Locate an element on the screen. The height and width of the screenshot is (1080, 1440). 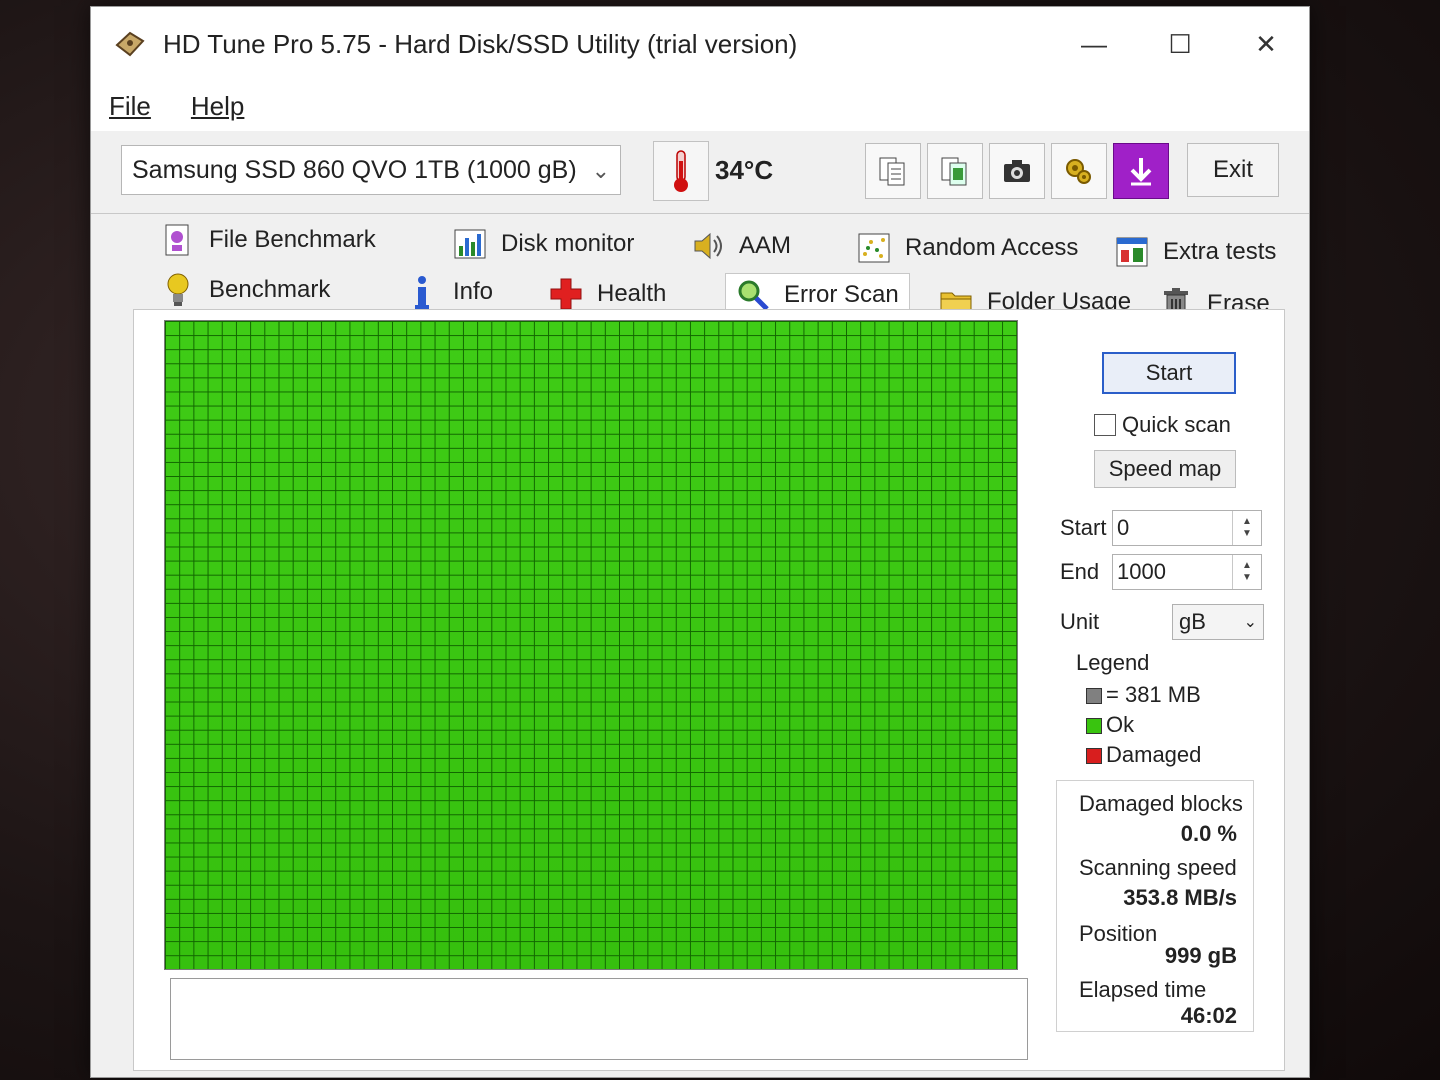
maximize-icon: ☐ is located at coordinates (1180, 44).